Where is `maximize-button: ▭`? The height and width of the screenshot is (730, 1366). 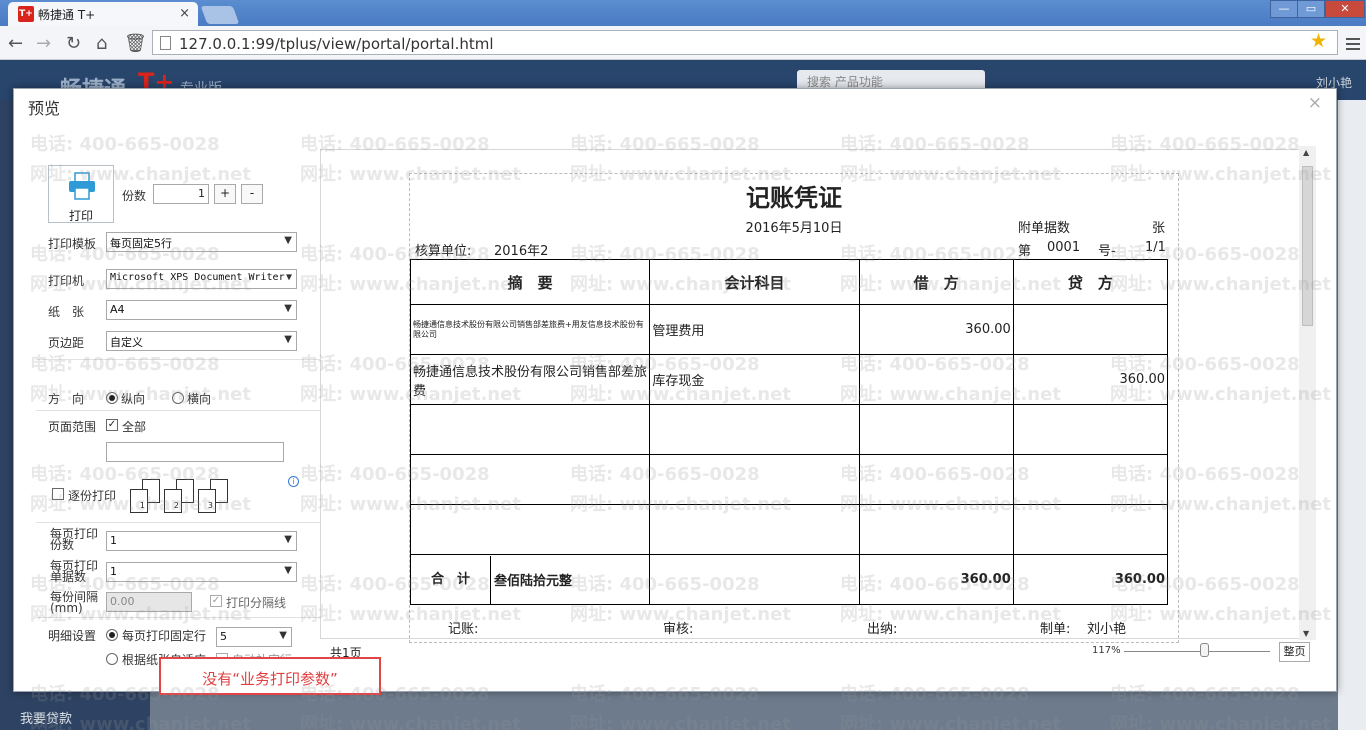 maximize-button: ▭ is located at coordinates (1311, 9).